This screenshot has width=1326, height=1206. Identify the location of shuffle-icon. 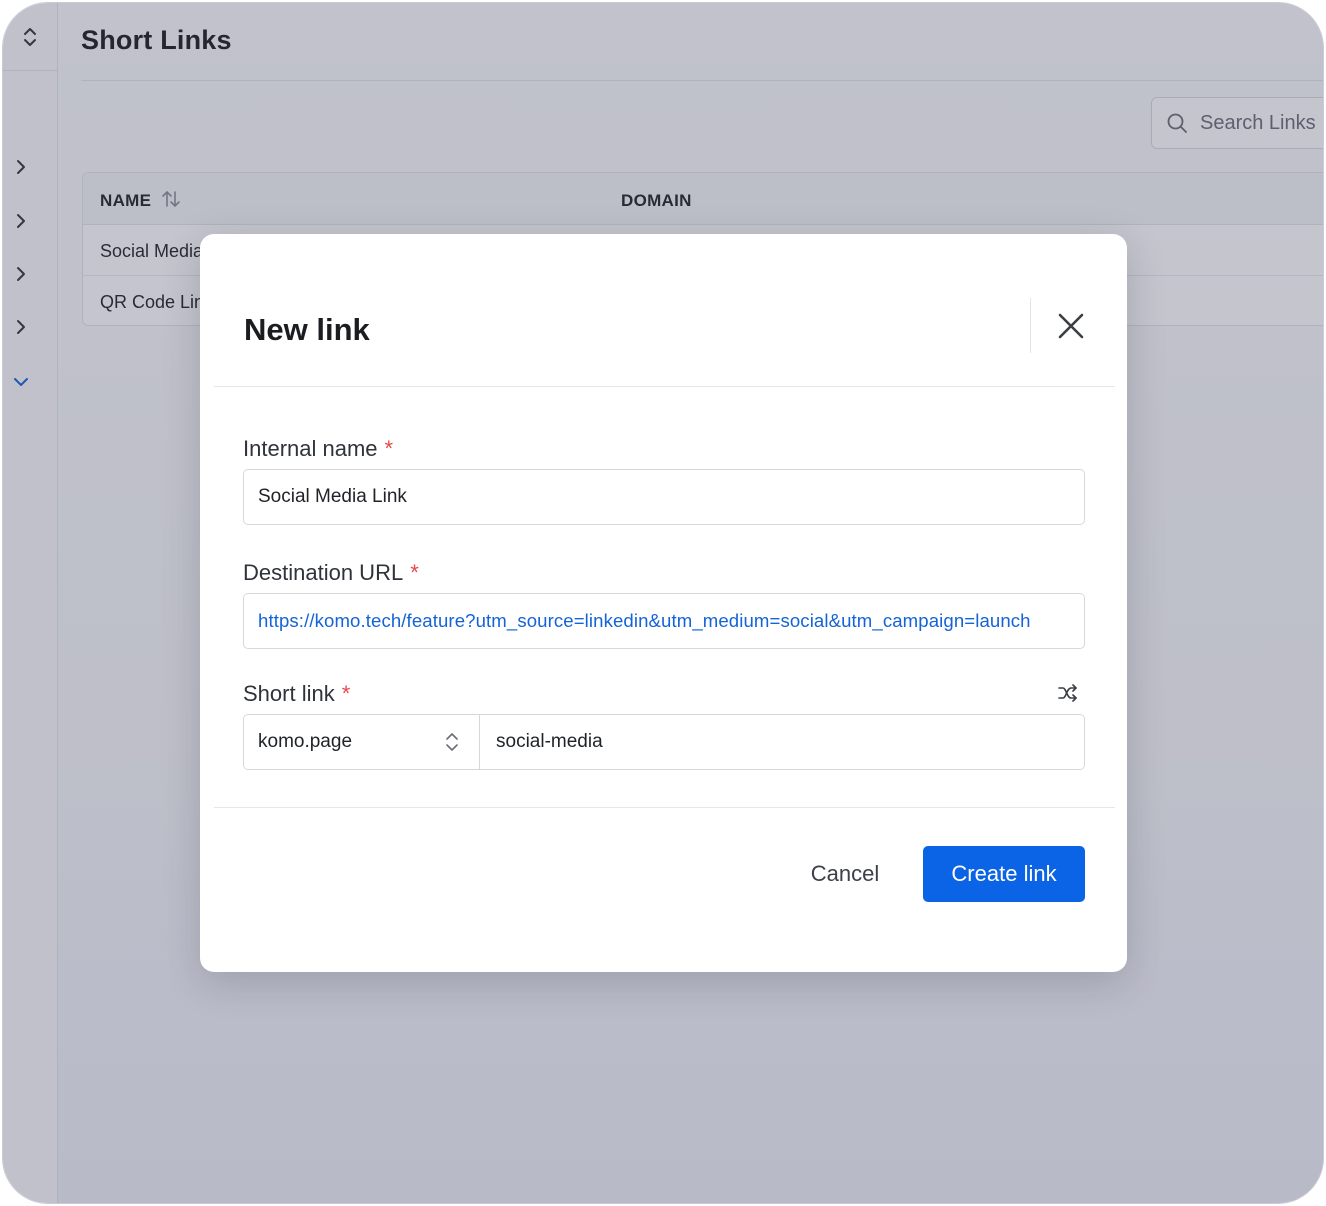
(1068, 693).